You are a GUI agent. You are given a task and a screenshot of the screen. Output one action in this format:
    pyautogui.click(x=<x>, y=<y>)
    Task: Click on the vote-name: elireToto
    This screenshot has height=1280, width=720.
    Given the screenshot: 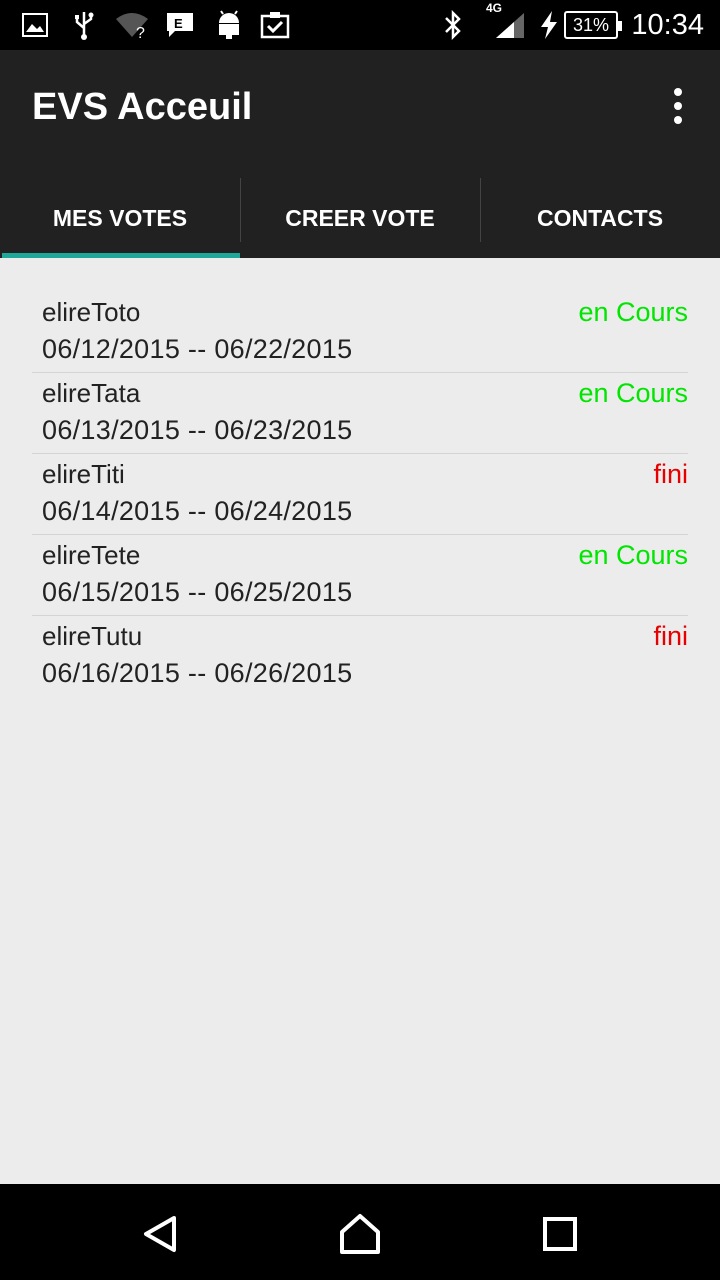 What is the action you would take?
    pyautogui.click(x=91, y=312)
    